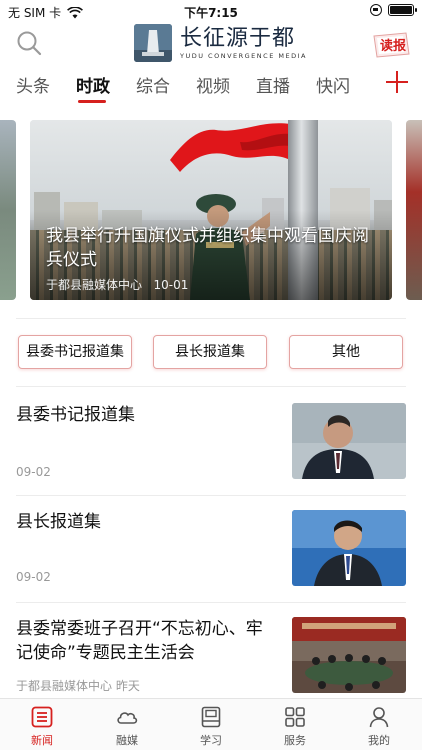  I want to click on news-title: 县长报道集, so click(141, 522).